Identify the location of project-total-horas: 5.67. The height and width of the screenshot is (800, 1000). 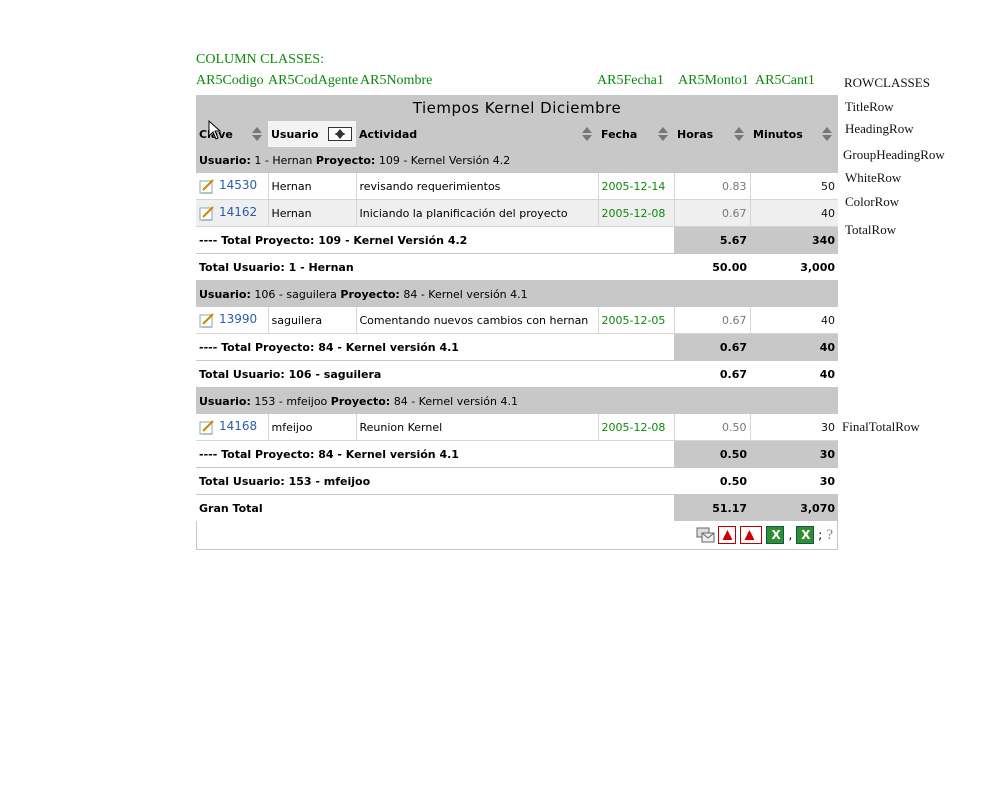
(712, 240).